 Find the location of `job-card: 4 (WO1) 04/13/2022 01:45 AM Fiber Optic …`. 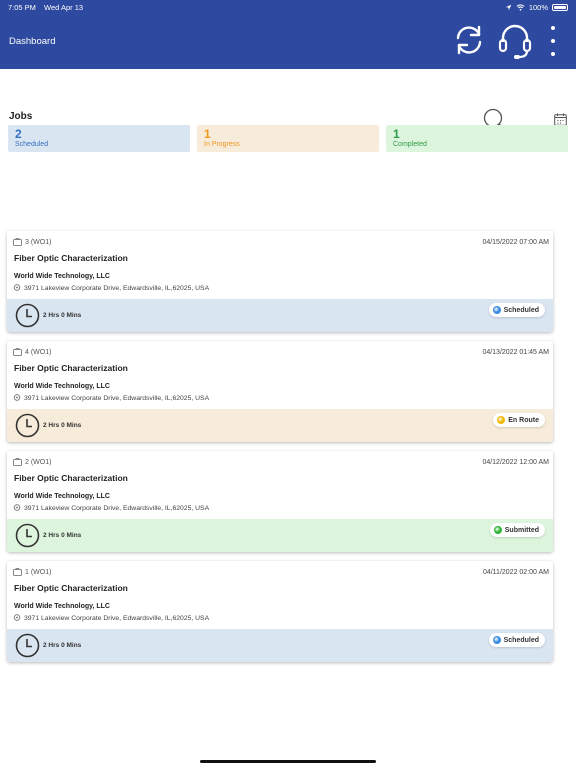

job-card: 4 (WO1) 04/13/2022 01:45 AM Fiber Optic … is located at coordinates (280, 391).